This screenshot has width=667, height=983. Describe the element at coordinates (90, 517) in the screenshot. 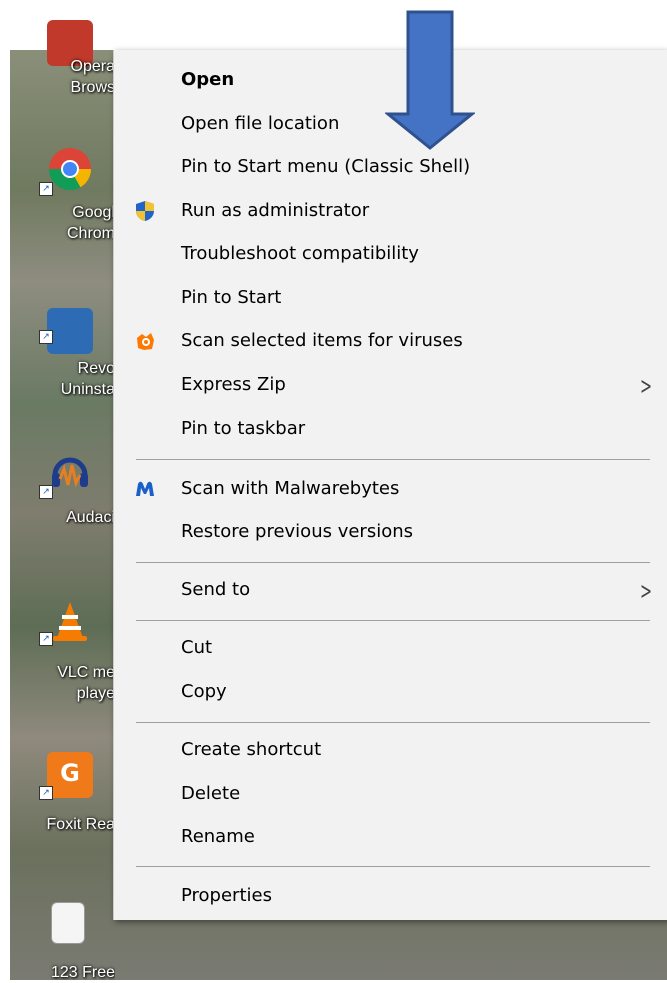

I see `desktop-icon-label: Audaci` at that location.